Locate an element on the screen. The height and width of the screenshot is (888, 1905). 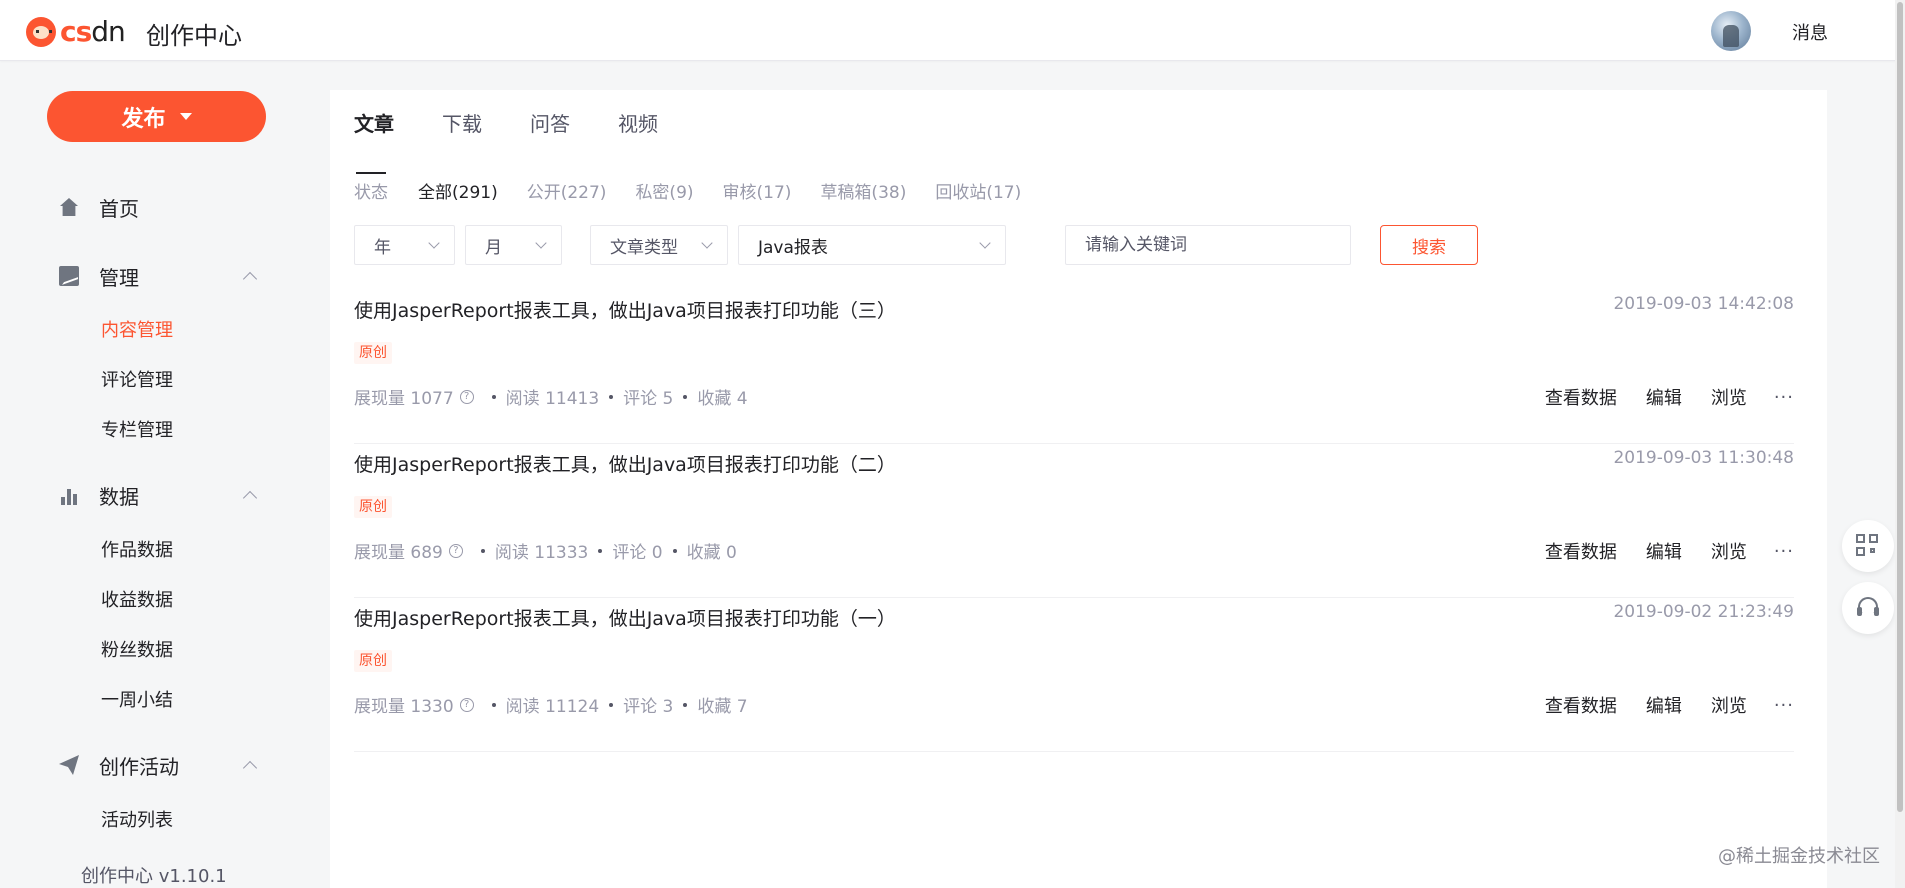
customer-service-button is located at coordinates (1868, 608).